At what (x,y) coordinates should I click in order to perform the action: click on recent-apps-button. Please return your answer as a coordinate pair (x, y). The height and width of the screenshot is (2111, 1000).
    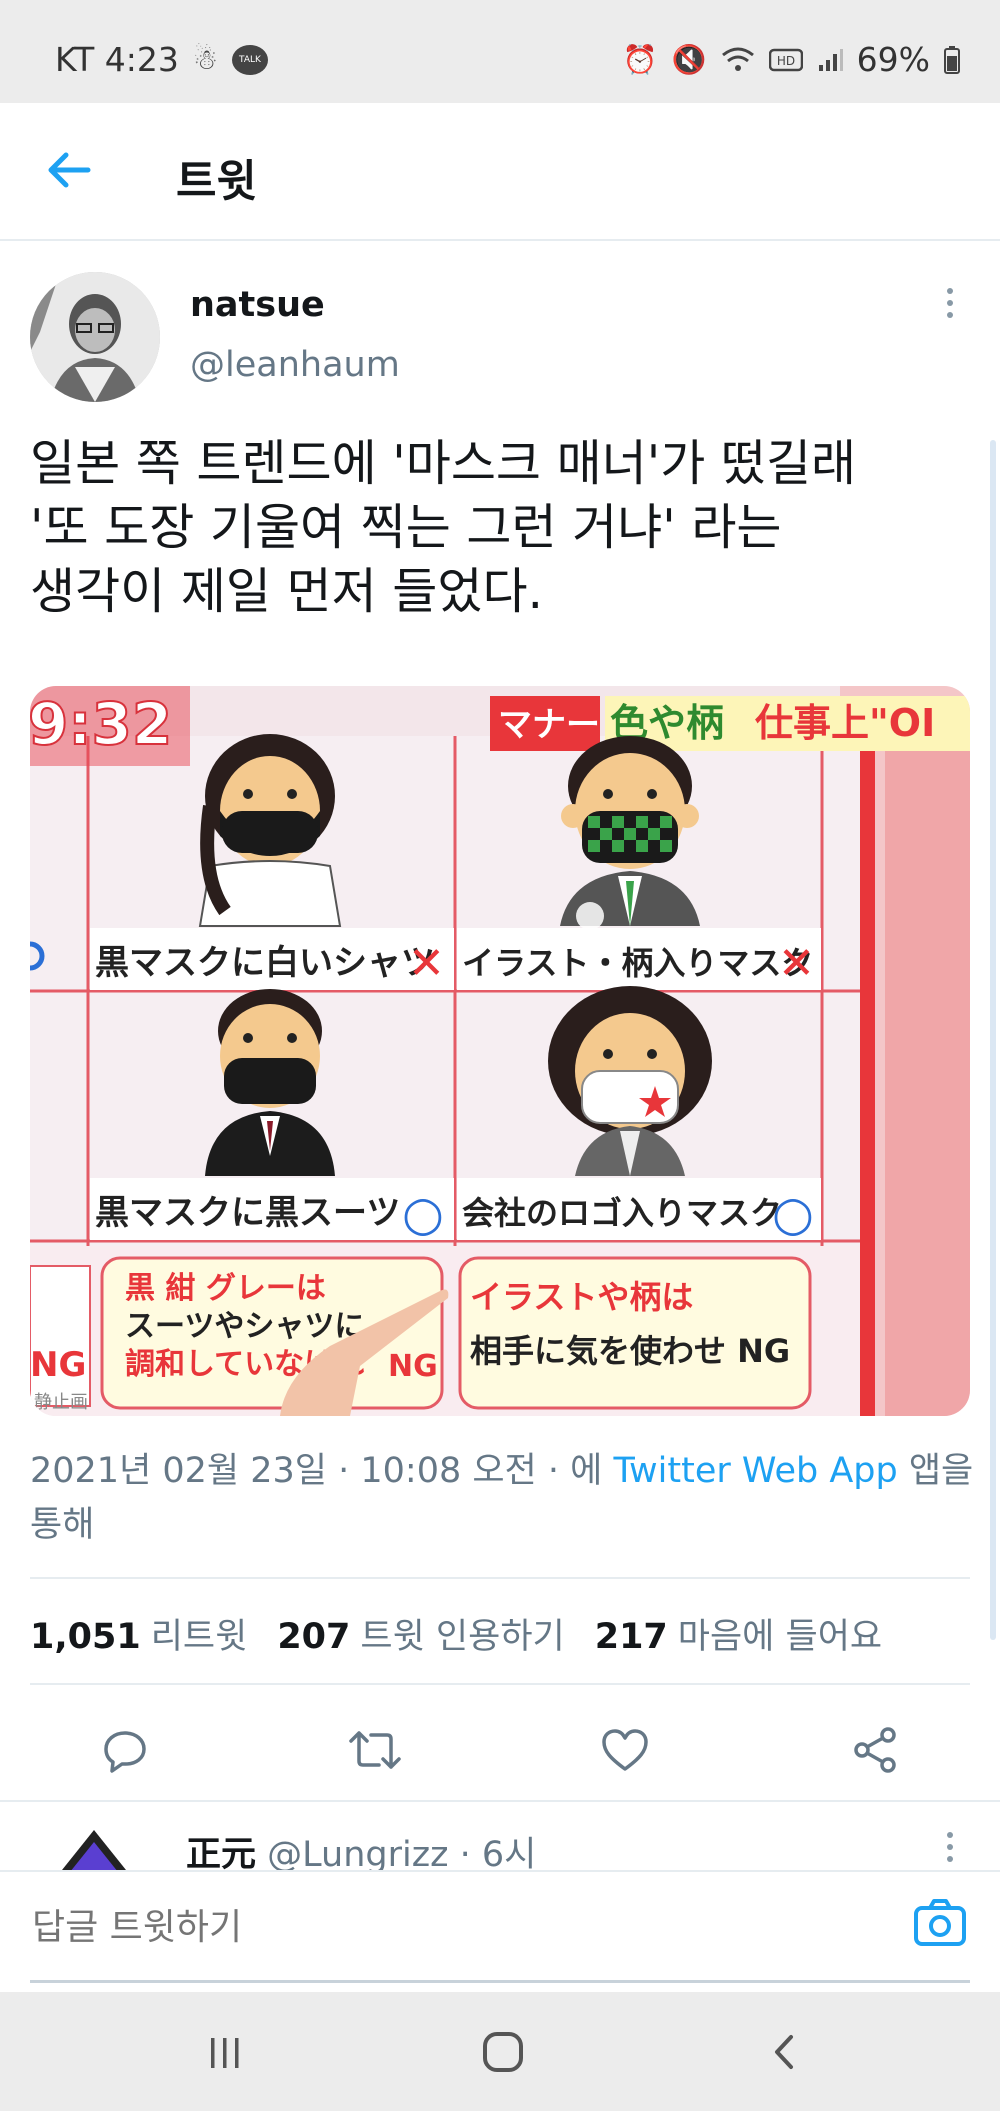
    Looking at the image, I should click on (225, 2052).